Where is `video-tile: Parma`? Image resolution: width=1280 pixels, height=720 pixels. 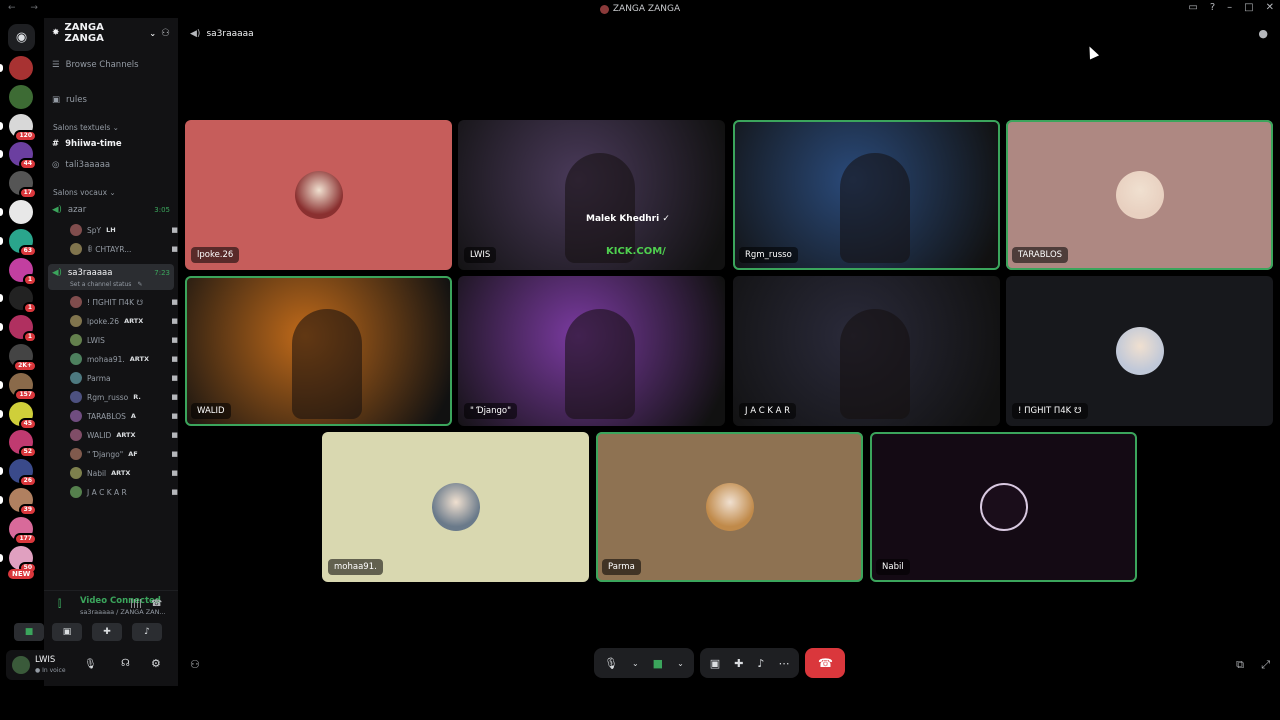
video-tile: Parma is located at coordinates (729, 507).